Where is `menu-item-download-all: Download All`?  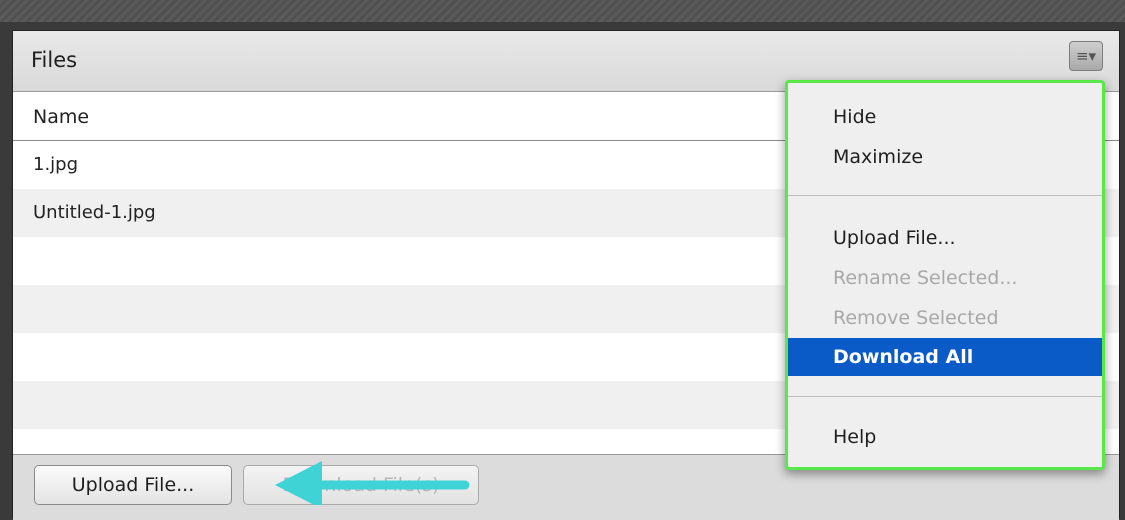
menu-item-download-all: Download All is located at coordinates (945, 357).